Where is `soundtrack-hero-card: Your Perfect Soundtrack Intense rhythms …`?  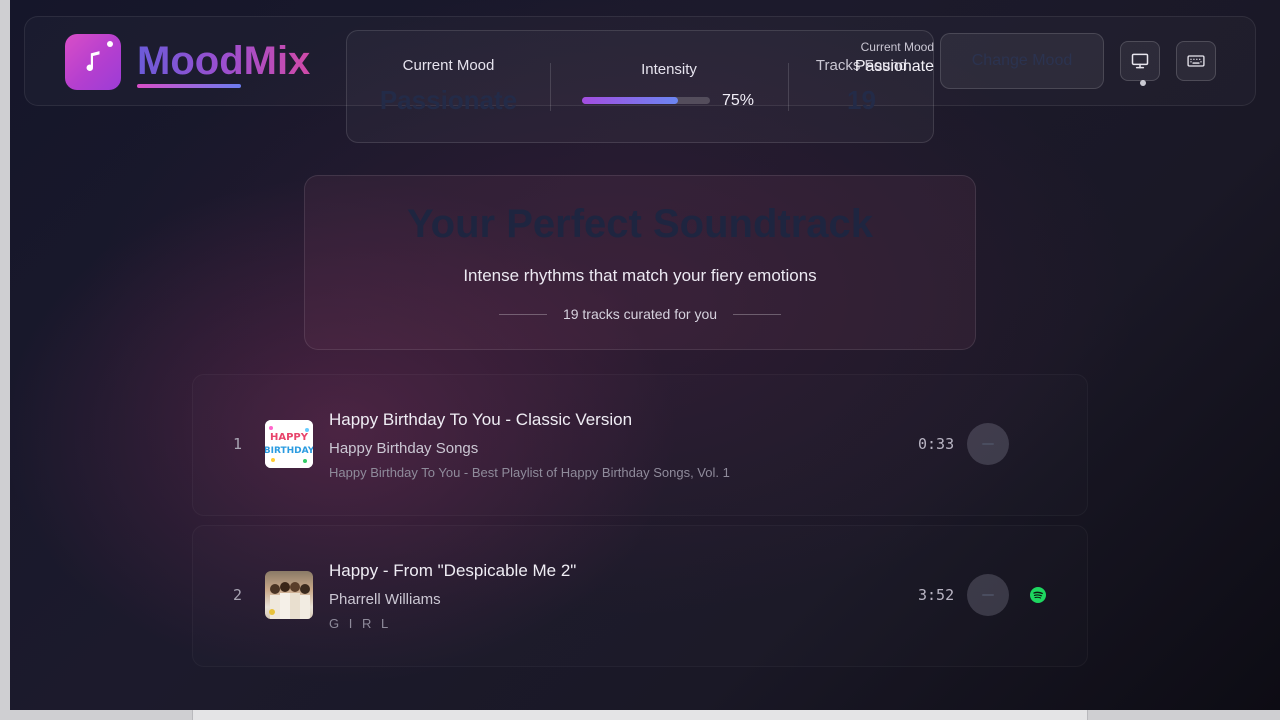
soundtrack-hero-card: Your Perfect Soundtrack Intense rhythms … is located at coordinates (640, 262).